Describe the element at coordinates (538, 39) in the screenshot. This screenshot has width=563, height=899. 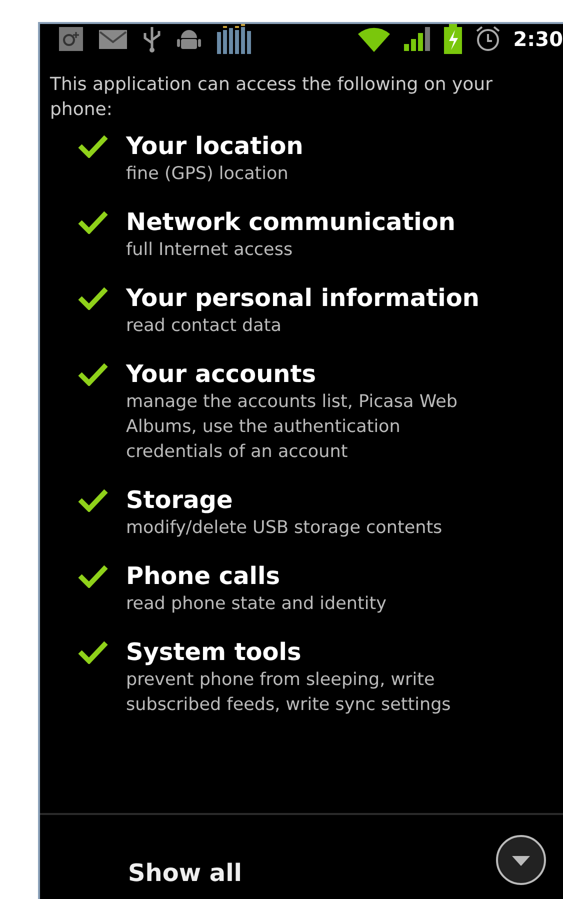
I see `status-time: 2:30` at that location.